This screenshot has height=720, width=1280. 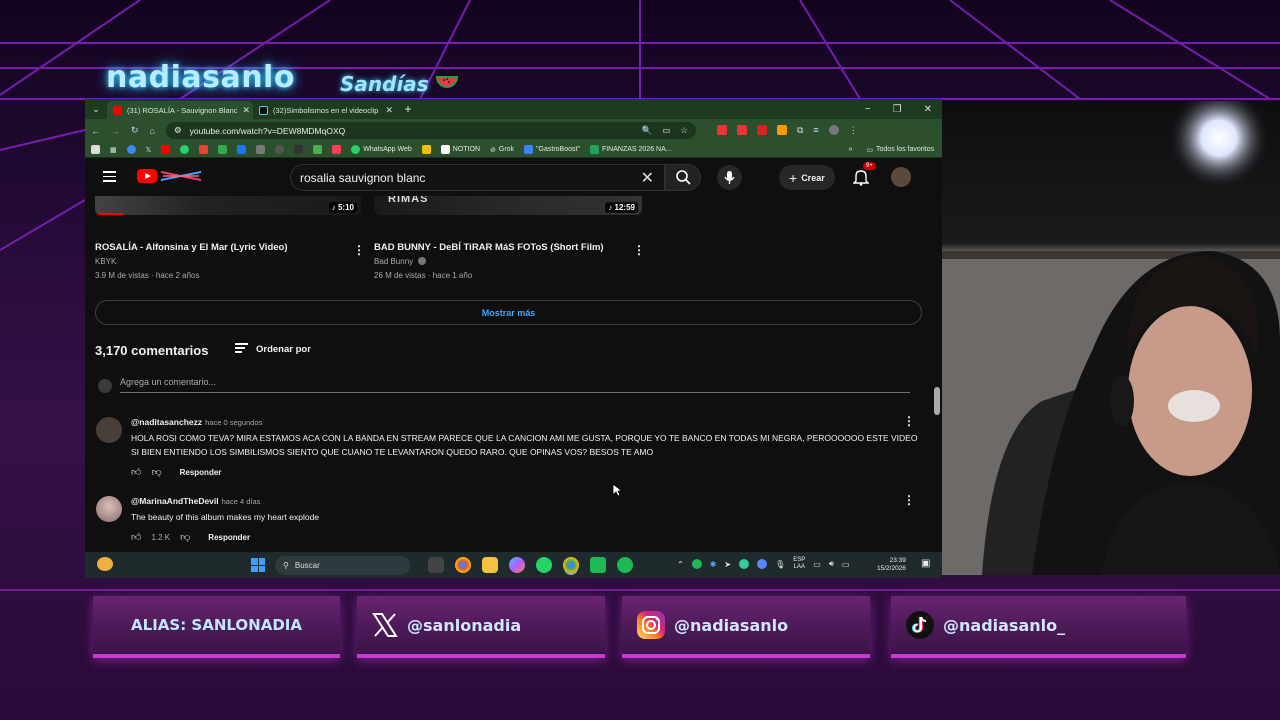 What do you see at coordinates (460, 149) in the screenshot?
I see `bookmark-notion: NOTION` at bounding box center [460, 149].